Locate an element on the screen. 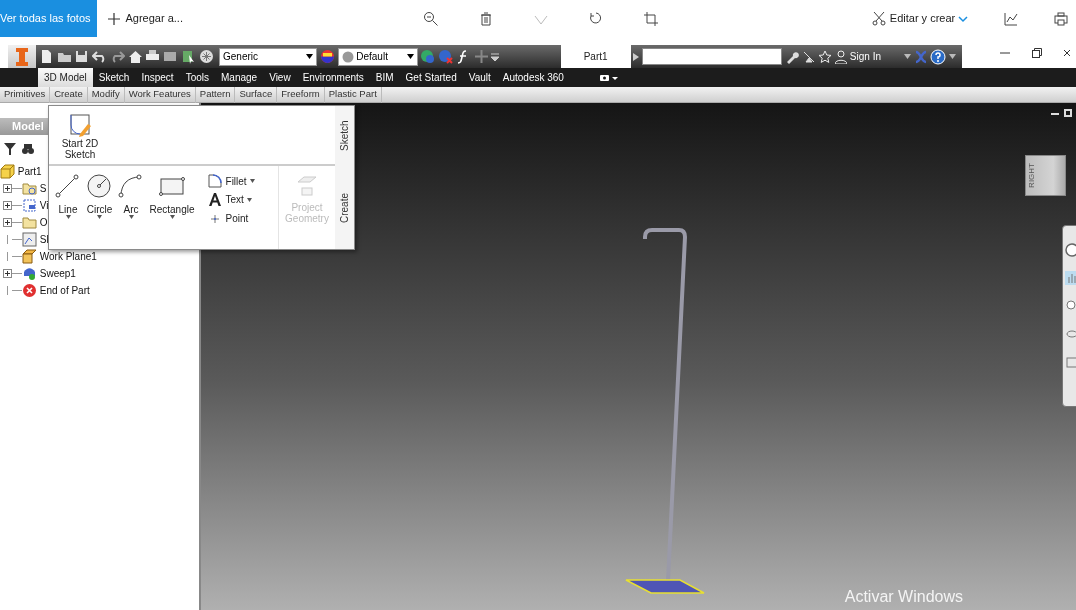 The width and height of the screenshot is (1076, 610). line-tool-button: Line is located at coordinates (68, 196).